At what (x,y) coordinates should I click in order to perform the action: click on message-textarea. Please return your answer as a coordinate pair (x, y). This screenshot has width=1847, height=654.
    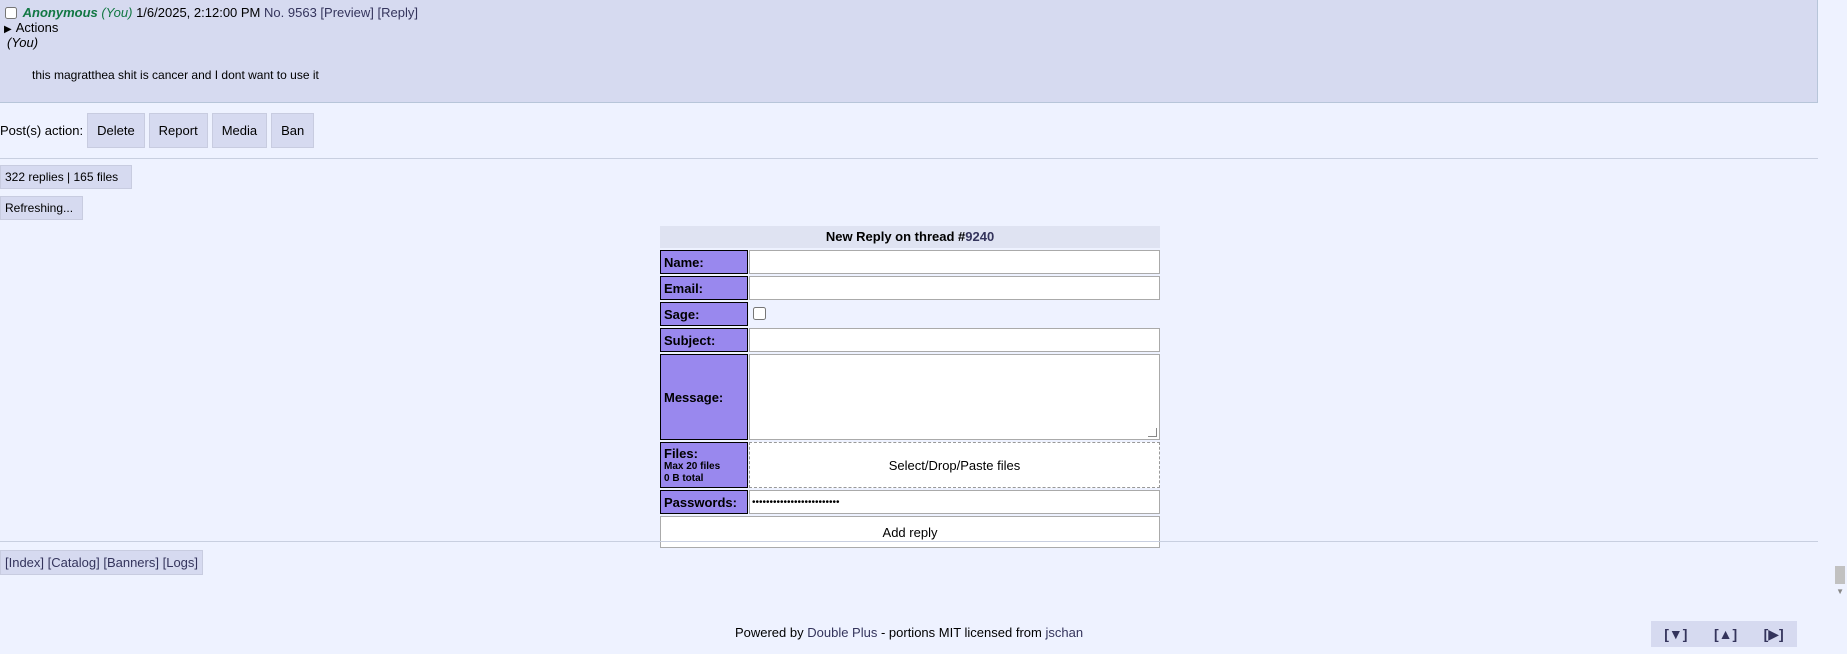
    Looking at the image, I should click on (954, 397).